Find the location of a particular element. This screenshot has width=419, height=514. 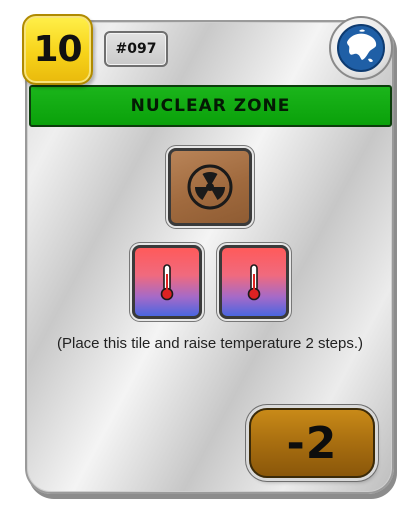

card-number-tag: #097 is located at coordinates (136, 49).